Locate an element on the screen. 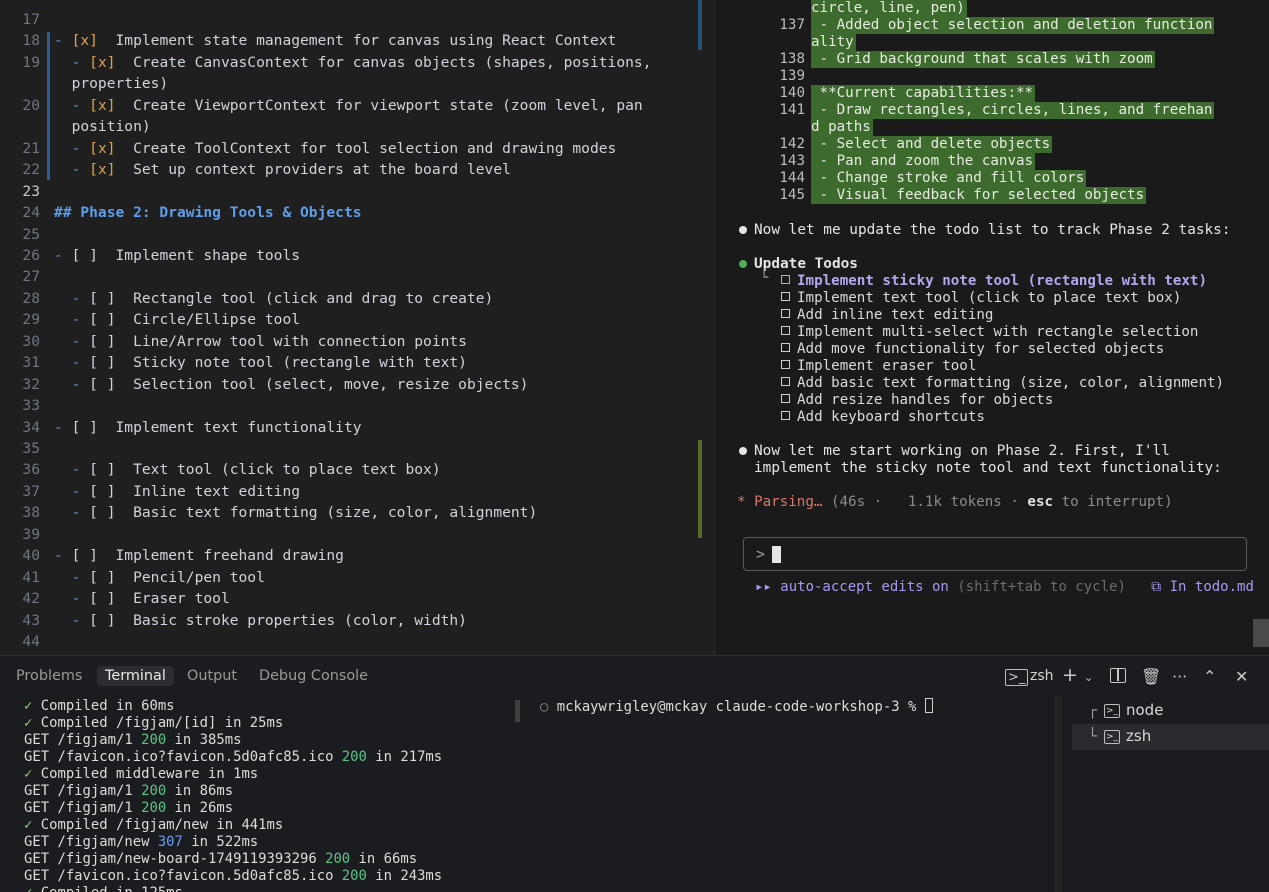  line-number: 19 is located at coordinates (31, 62).